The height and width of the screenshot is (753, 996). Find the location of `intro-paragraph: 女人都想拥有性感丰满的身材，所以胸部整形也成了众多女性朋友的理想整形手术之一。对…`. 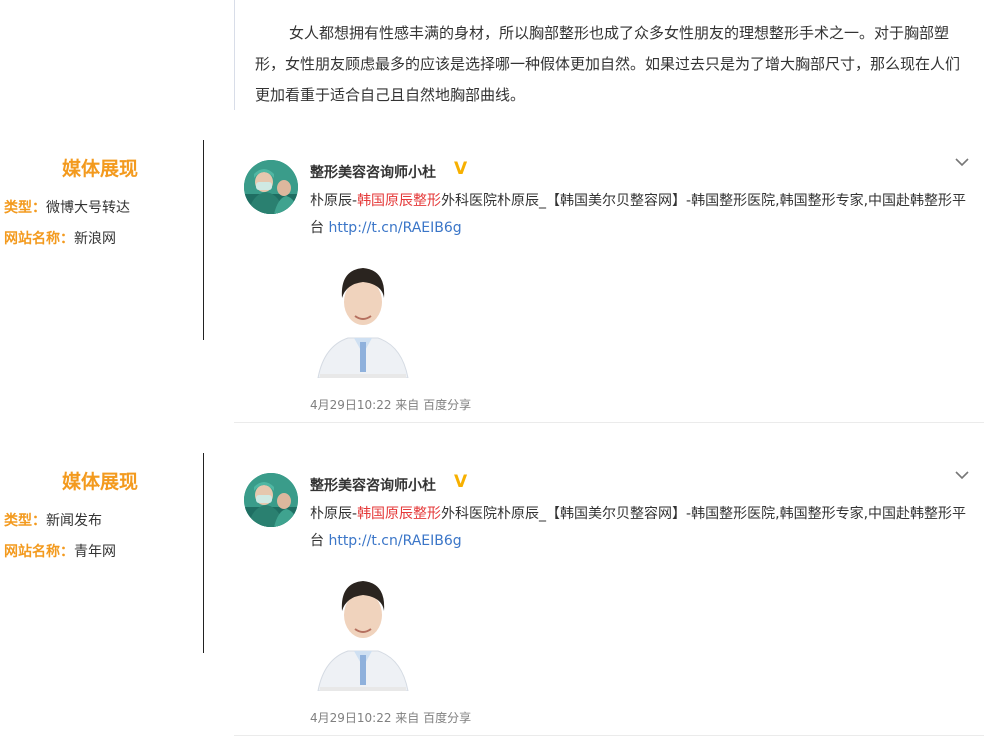

intro-paragraph: 女人都想拥有性感丰满的身材，所以胸部整形也成了众多女性朋友的理想整形手术之一。对… is located at coordinates (608, 64).